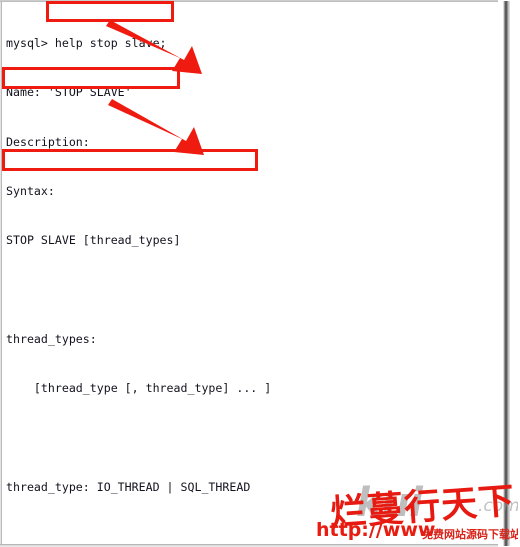  Describe the element at coordinates (51, 338) in the screenshot. I see `console-line: thread_types:` at that location.